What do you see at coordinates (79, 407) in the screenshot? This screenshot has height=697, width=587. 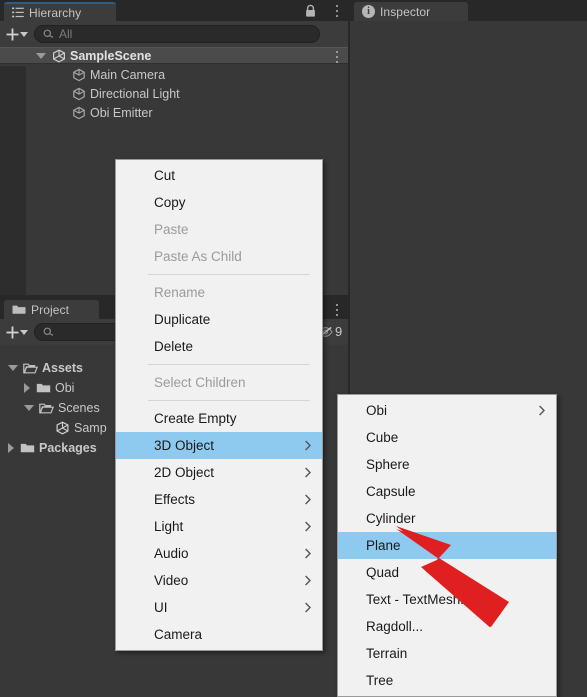 I see `project-tree-item-label: Scenes` at bounding box center [79, 407].